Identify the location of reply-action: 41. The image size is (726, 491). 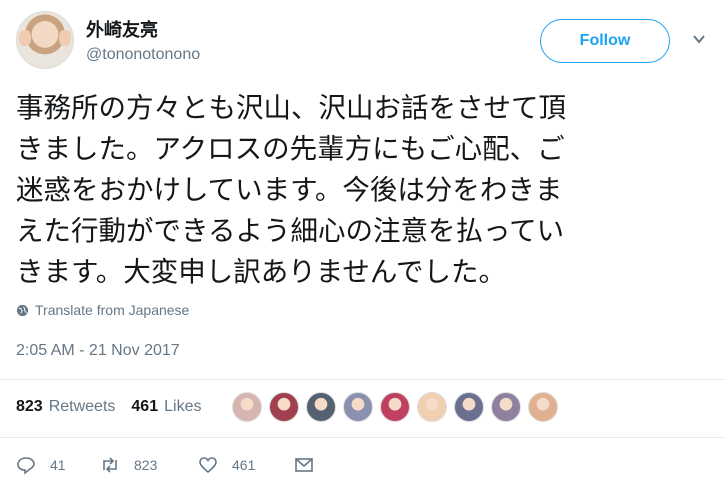
(58, 465).